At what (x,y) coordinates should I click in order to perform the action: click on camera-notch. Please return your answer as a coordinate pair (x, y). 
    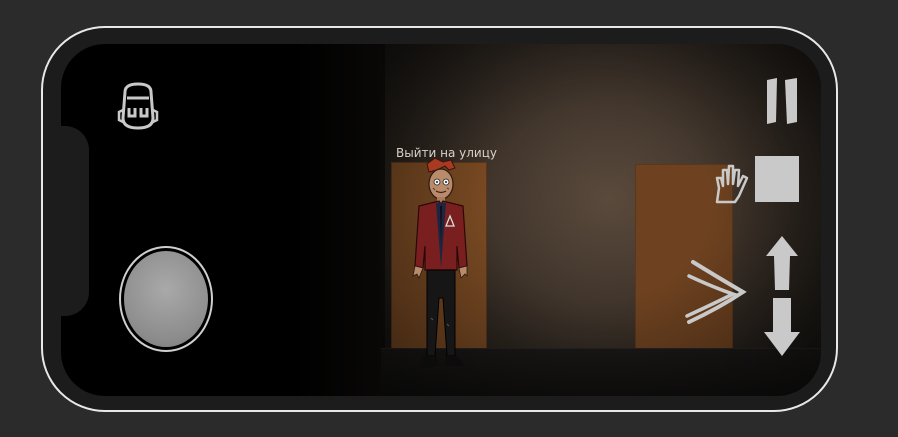
    Looking at the image, I should click on (66, 221).